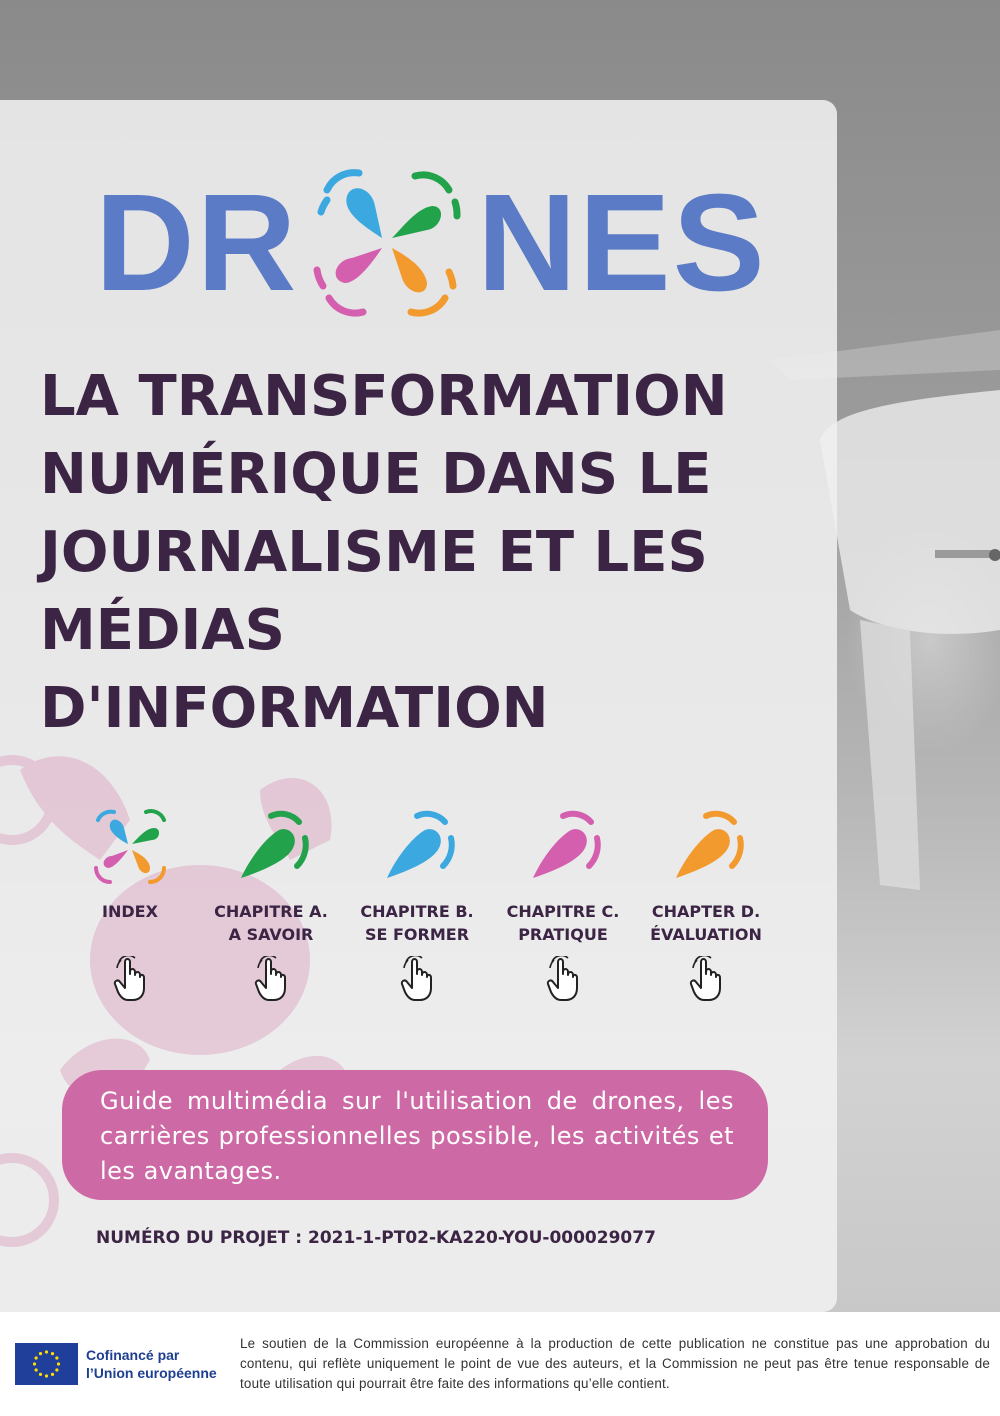 The width and height of the screenshot is (1000, 1416). I want to click on nav-label: INDEX, so click(130, 923).